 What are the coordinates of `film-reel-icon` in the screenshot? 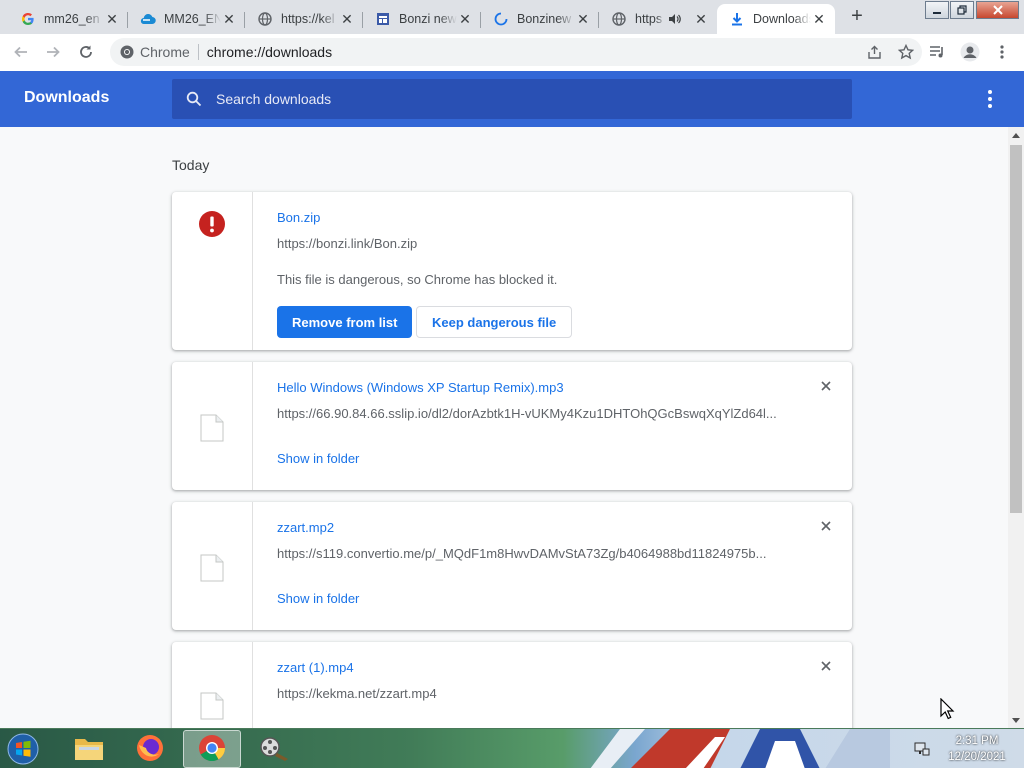 It's located at (274, 749).